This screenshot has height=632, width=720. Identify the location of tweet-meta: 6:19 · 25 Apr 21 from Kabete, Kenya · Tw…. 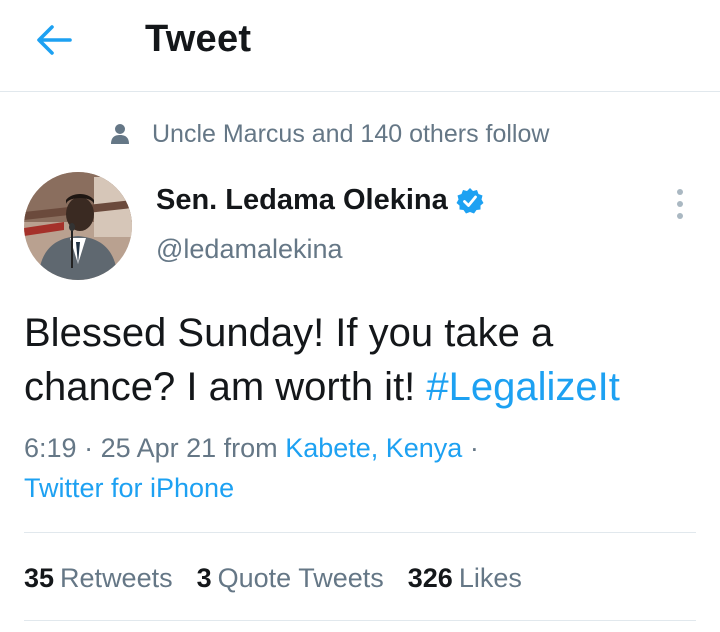
(251, 468).